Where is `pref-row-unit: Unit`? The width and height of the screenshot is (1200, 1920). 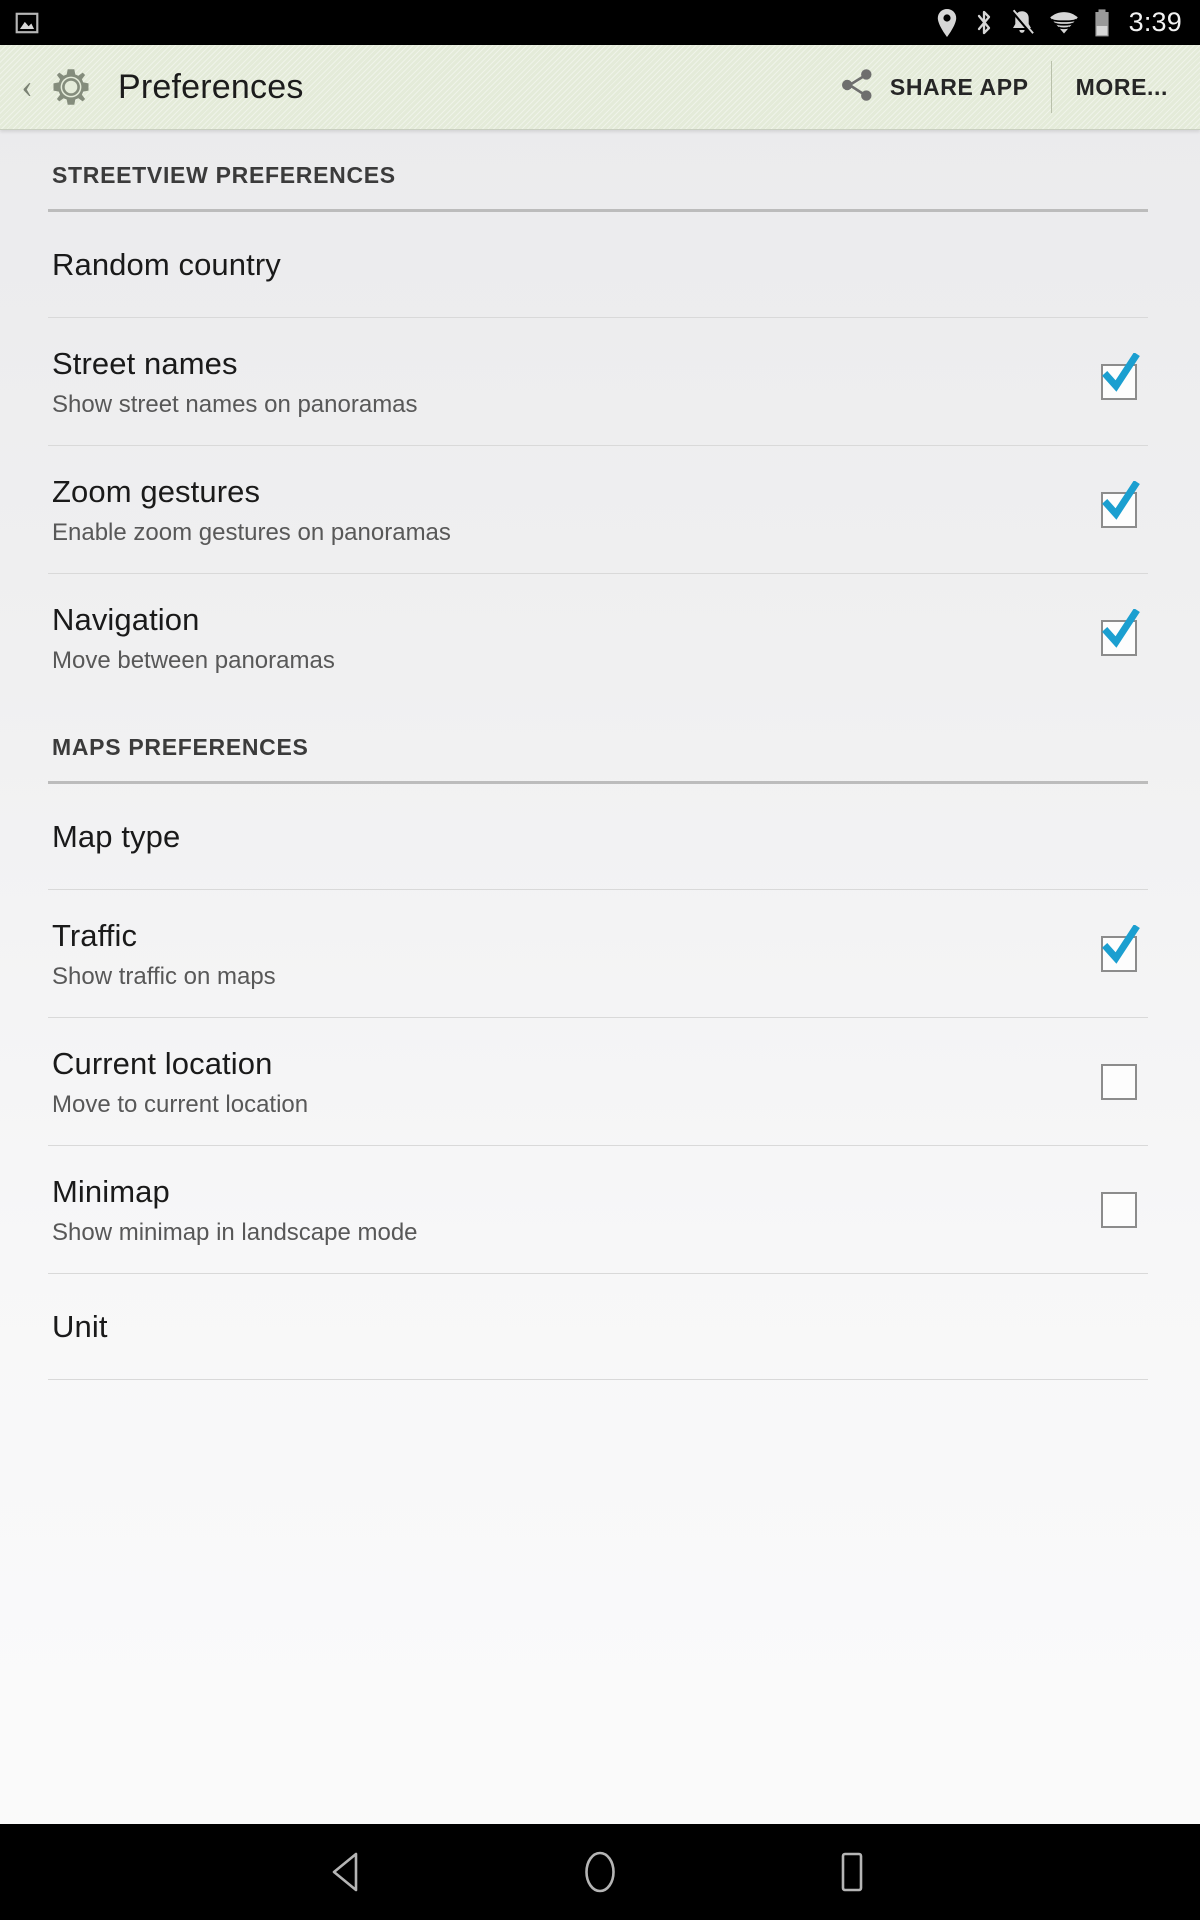
pref-row-unit: Unit is located at coordinates (600, 1327).